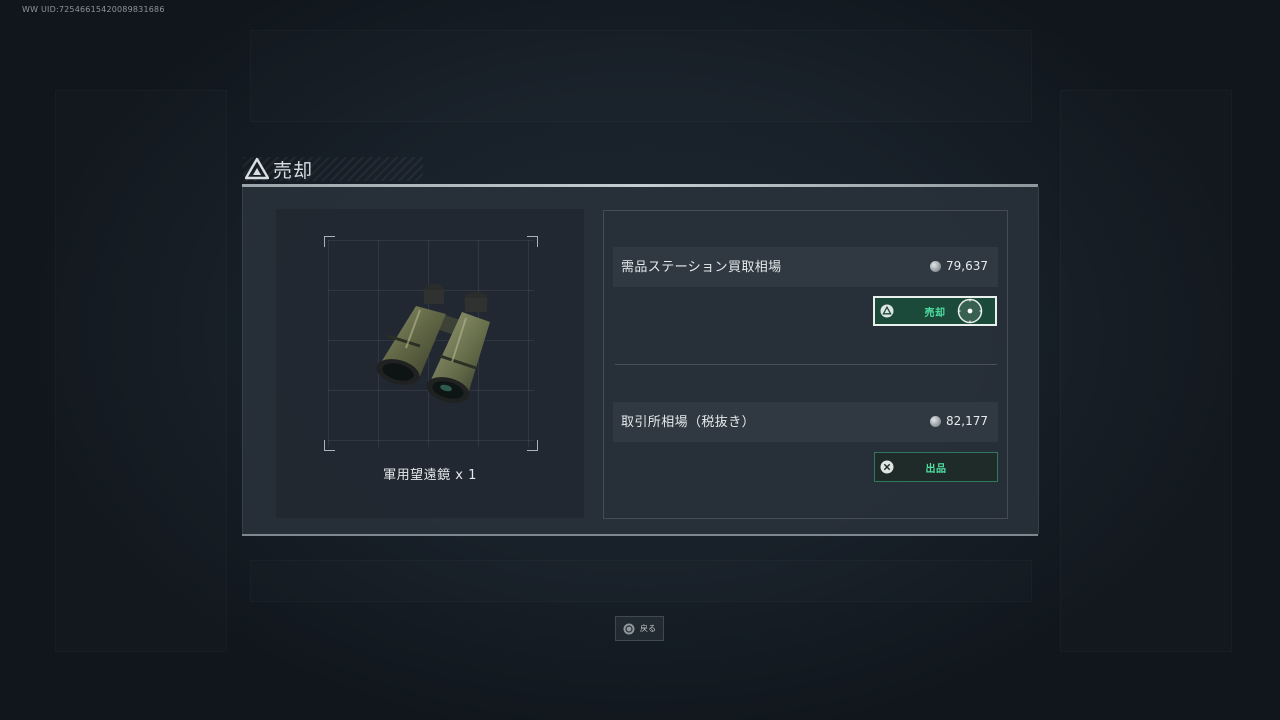 The height and width of the screenshot is (720, 1280). What do you see at coordinates (641, 76) in the screenshot?
I see `background-panel-top` at bounding box center [641, 76].